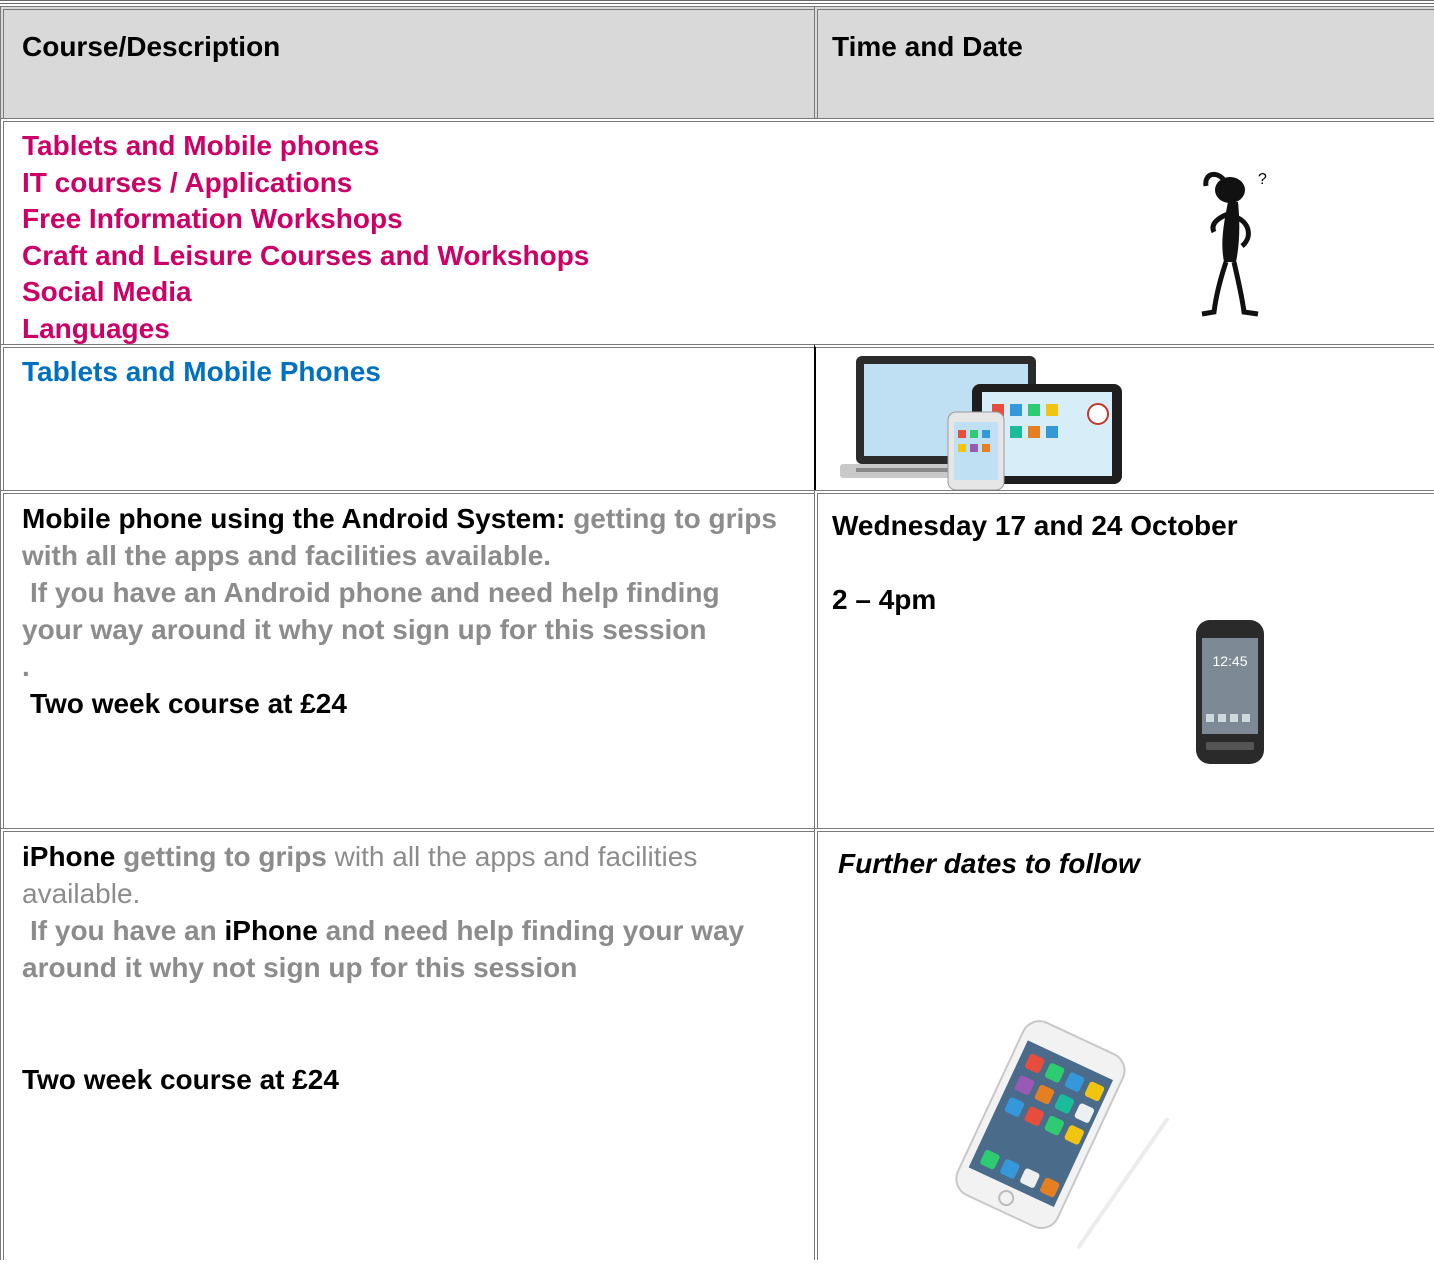  Describe the element at coordinates (271, 930) in the screenshot. I see `iphone-body-brand: iPhone` at that location.